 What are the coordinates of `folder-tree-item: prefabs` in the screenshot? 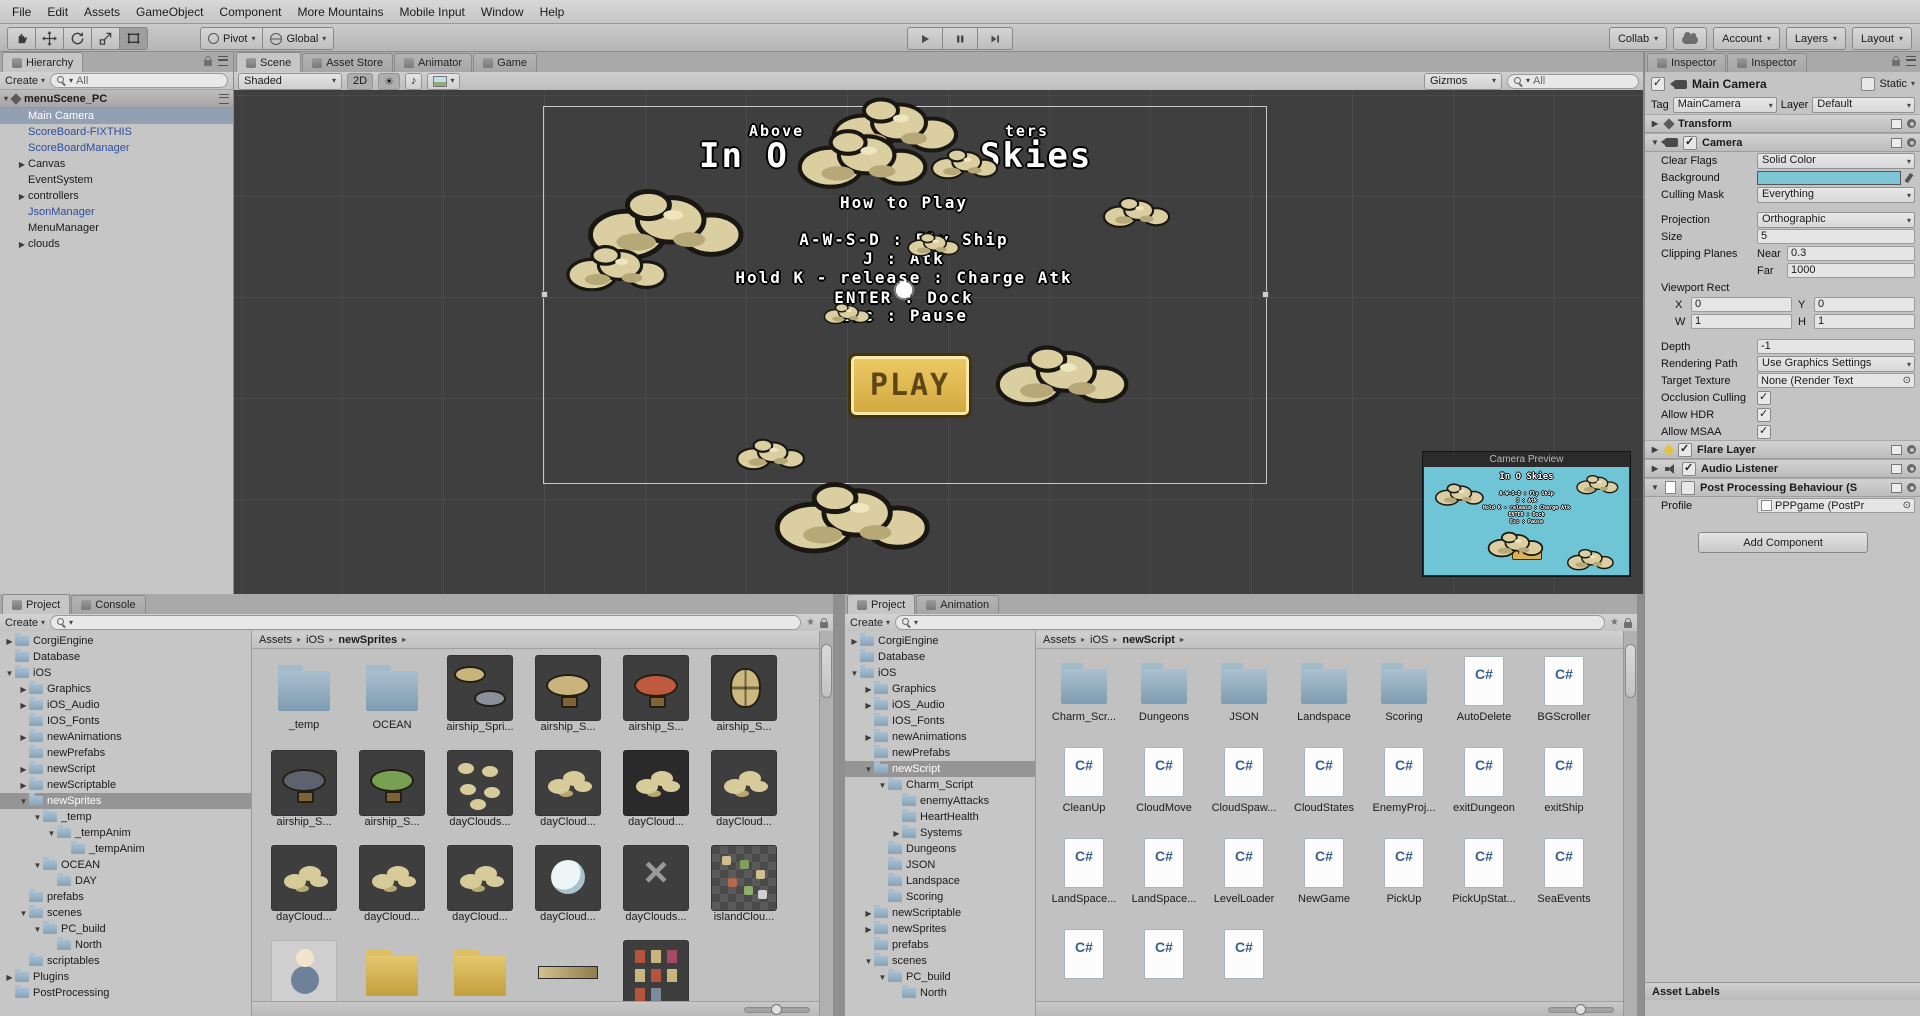 It's located at (940, 945).